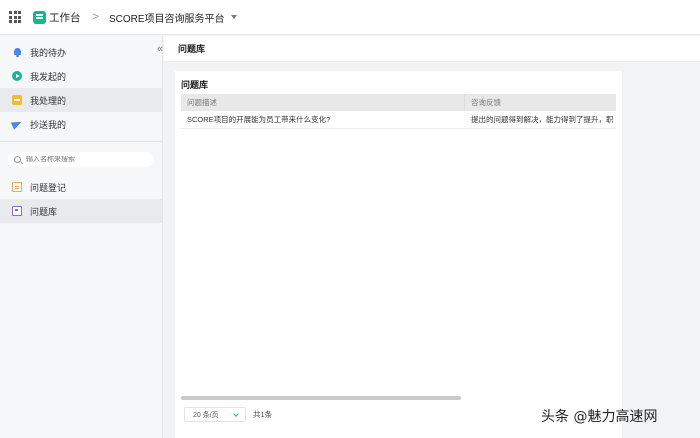 The height and width of the screenshot is (438, 700). I want to click on sidebar-item-label: 抄送我的, so click(48, 124).